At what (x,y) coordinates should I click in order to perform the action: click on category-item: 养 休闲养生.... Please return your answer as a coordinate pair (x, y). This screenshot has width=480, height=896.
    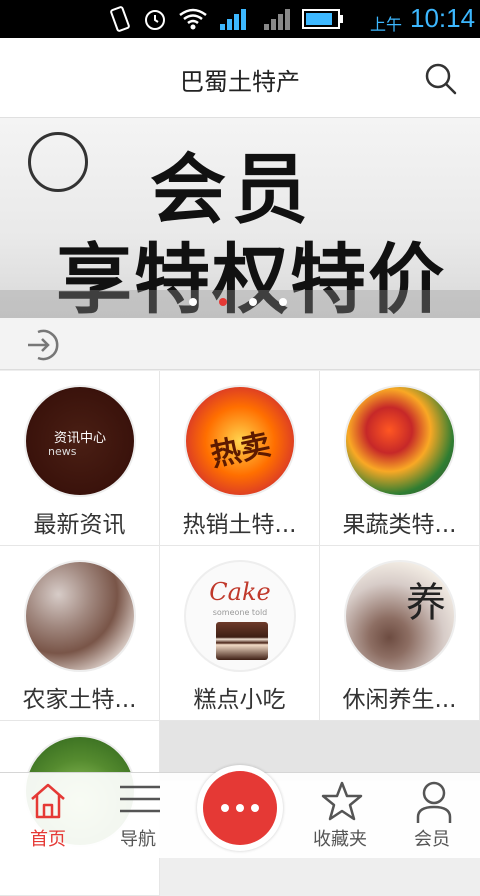
    Looking at the image, I should click on (400, 633).